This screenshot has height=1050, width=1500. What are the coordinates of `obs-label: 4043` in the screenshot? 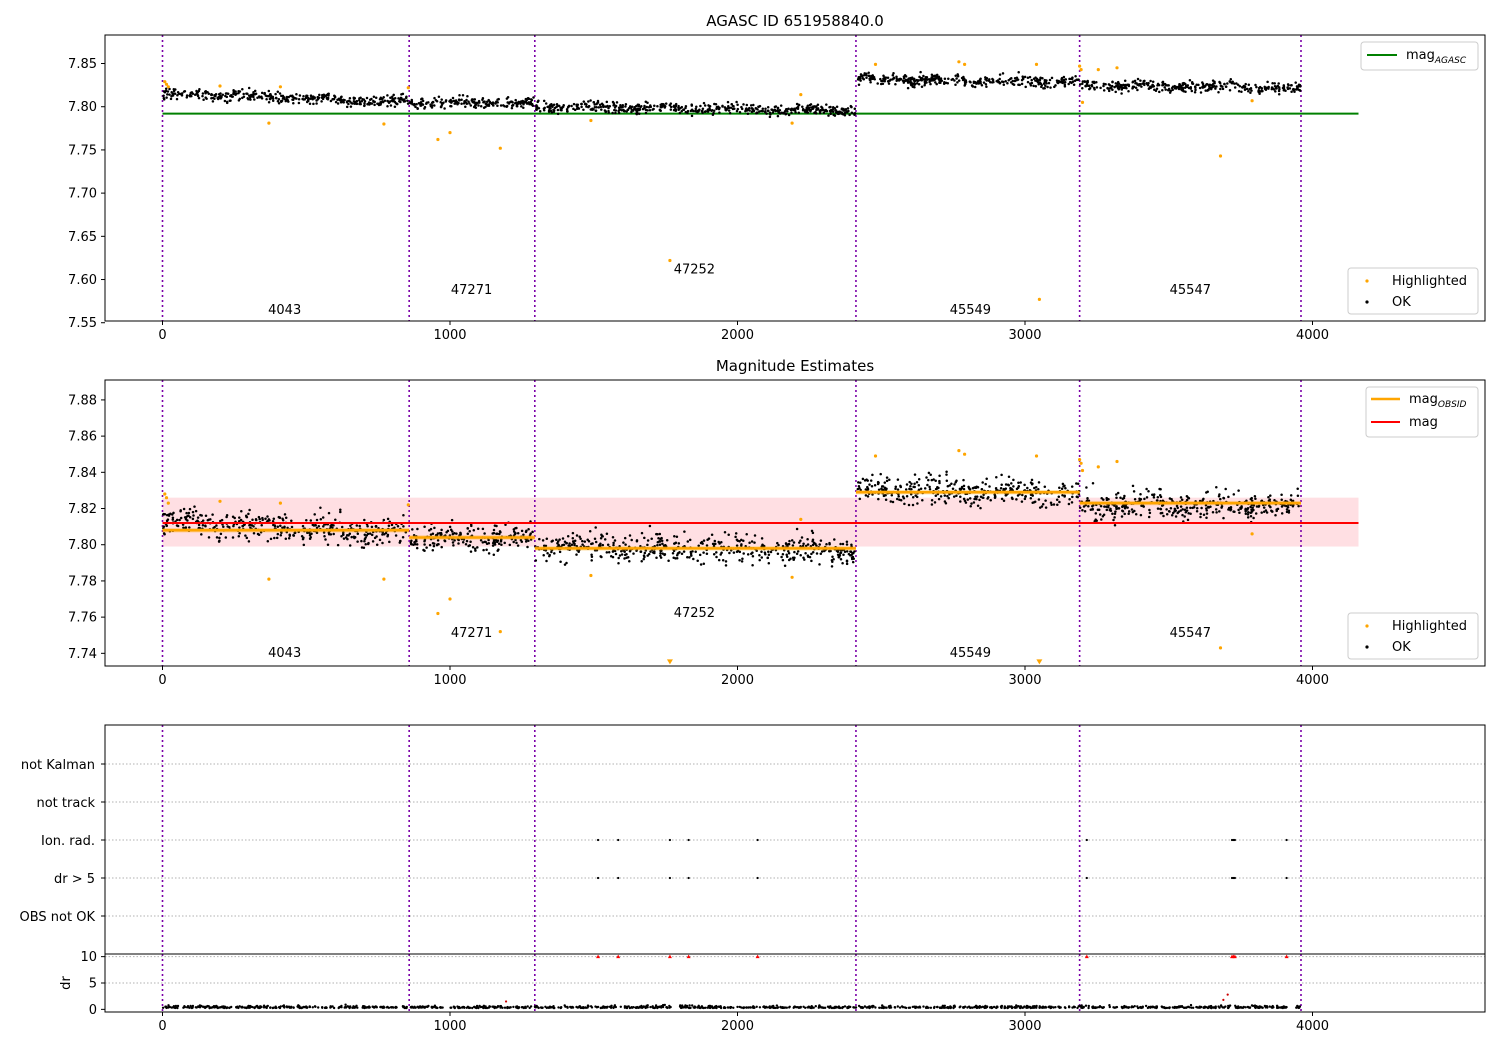 It's located at (284, 310).